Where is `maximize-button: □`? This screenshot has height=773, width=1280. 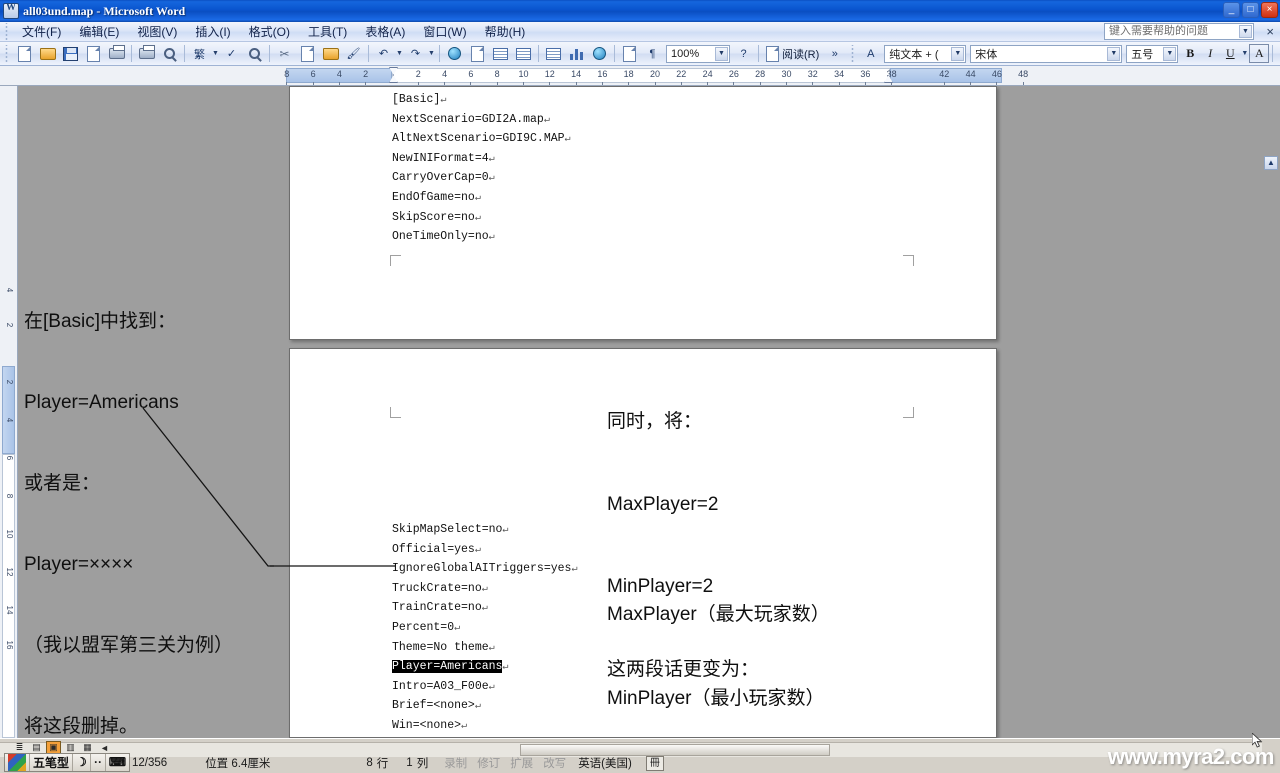 maximize-button: □ is located at coordinates (1250, 10).